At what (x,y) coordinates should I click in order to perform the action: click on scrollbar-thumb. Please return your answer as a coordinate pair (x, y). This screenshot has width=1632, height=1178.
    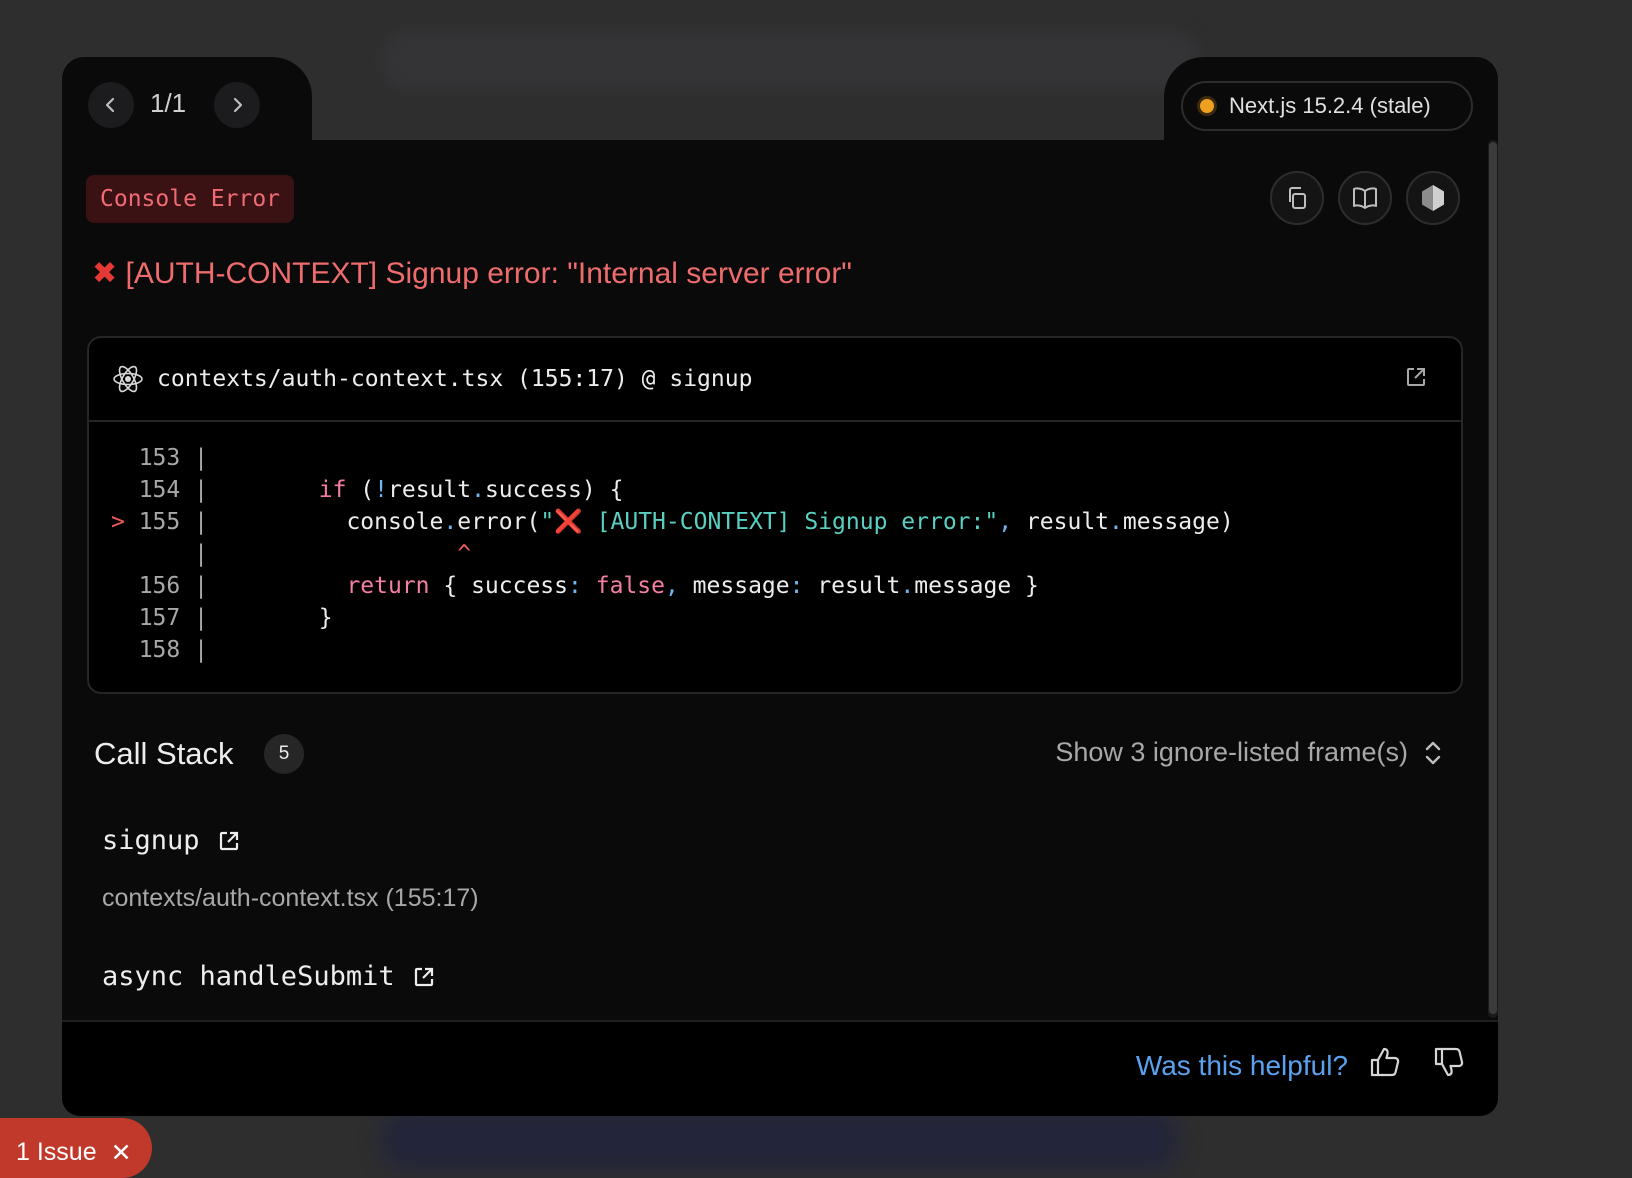
    Looking at the image, I should click on (1493, 578).